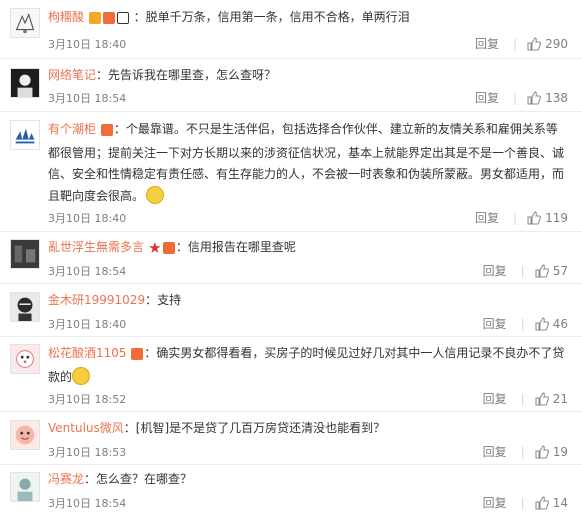 The width and height of the screenshot is (582, 523). What do you see at coordinates (335, 129) in the screenshot?
I see `comment-text: ：个最靠谱。不只是生活伴侣，包括选择合作伙伴、建立新的友情关系和雇佣关系等` at bounding box center [335, 129].